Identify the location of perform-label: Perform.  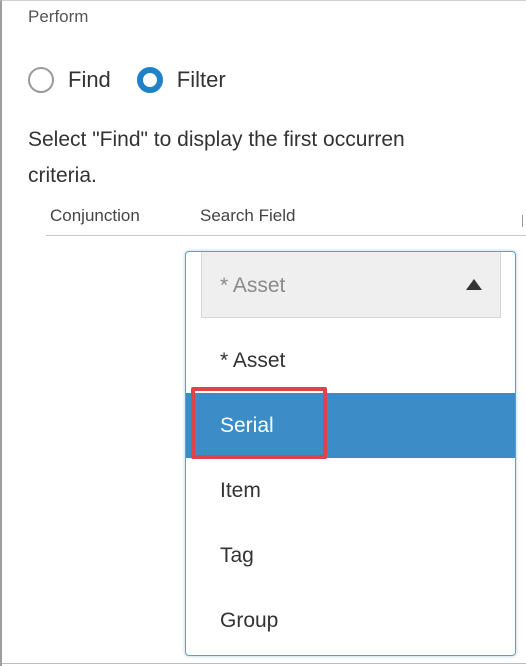
(58, 16).